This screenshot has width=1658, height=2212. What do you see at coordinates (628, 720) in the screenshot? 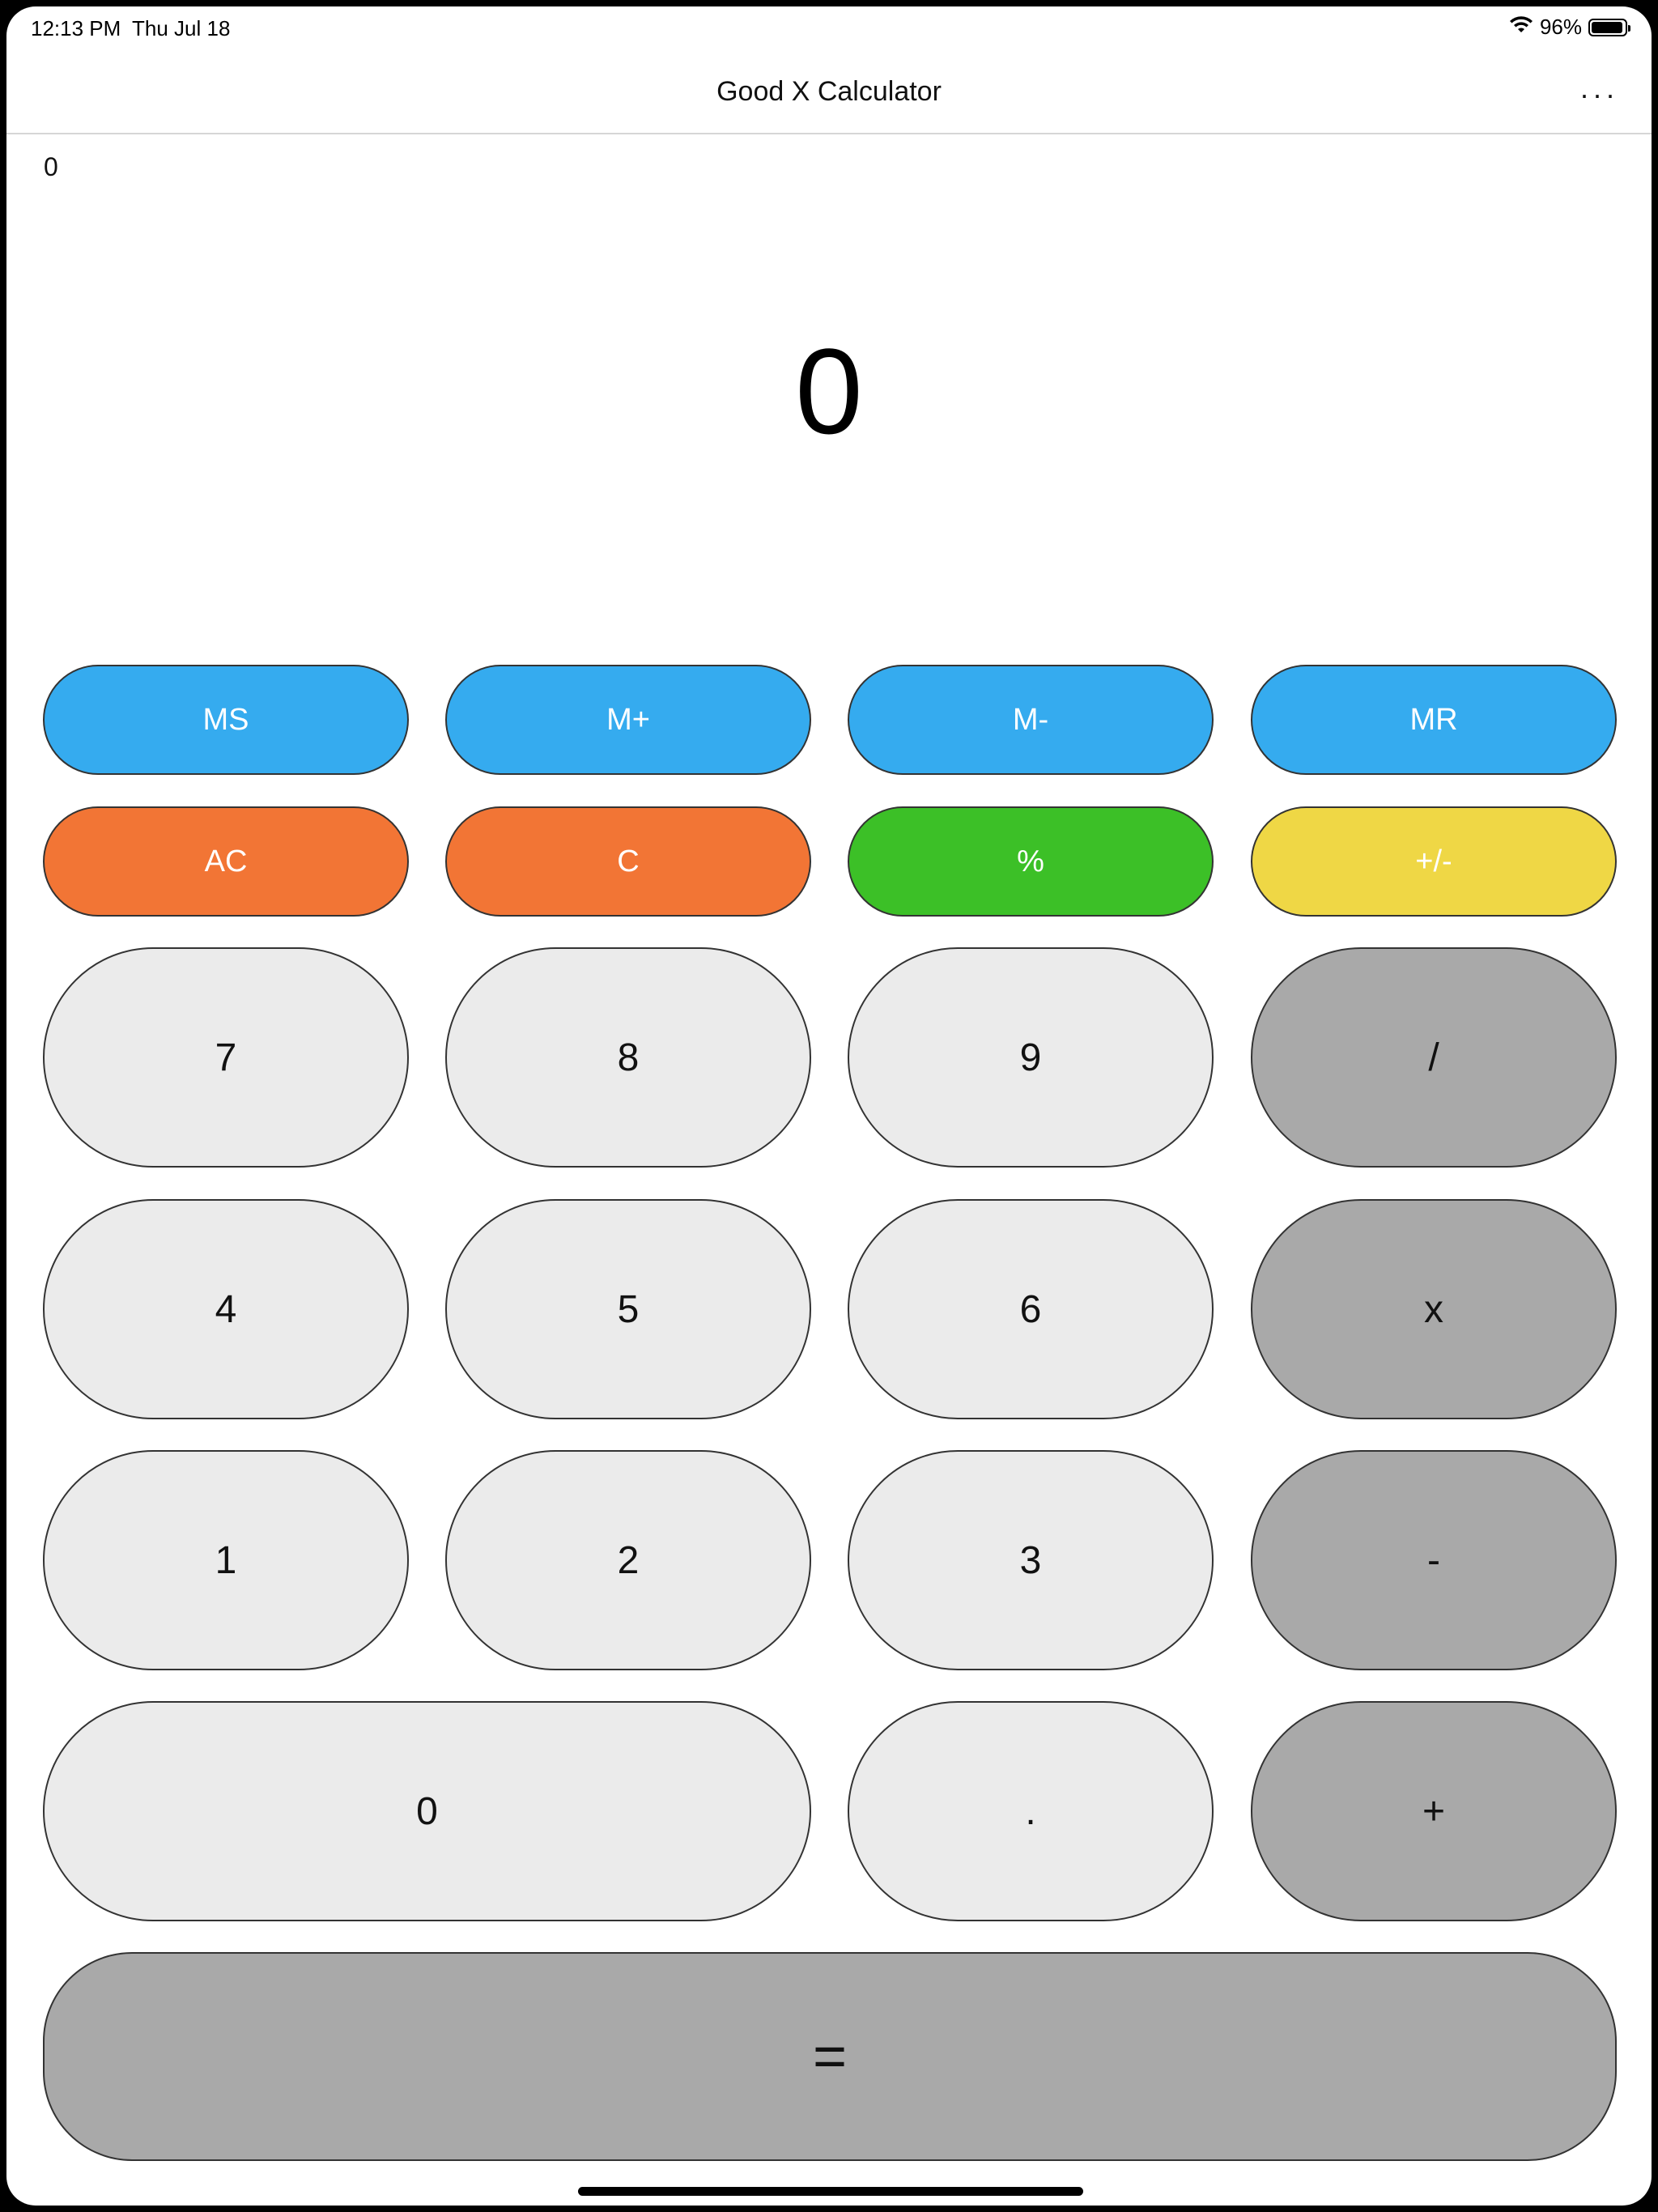
I see `memory-add-button: M+` at bounding box center [628, 720].